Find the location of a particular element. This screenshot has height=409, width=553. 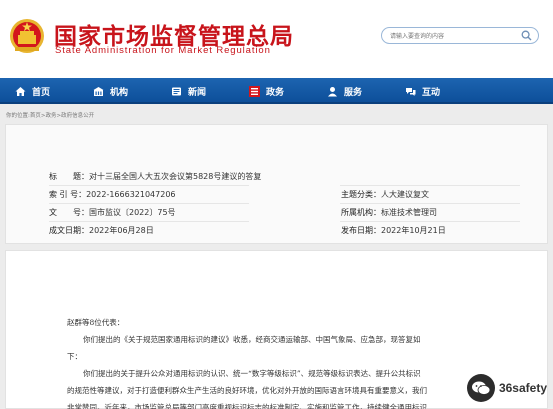

meta-title-value: 对十三届全国人大五次会议第5828号建议的答复 is located at coordinates (175, 176).